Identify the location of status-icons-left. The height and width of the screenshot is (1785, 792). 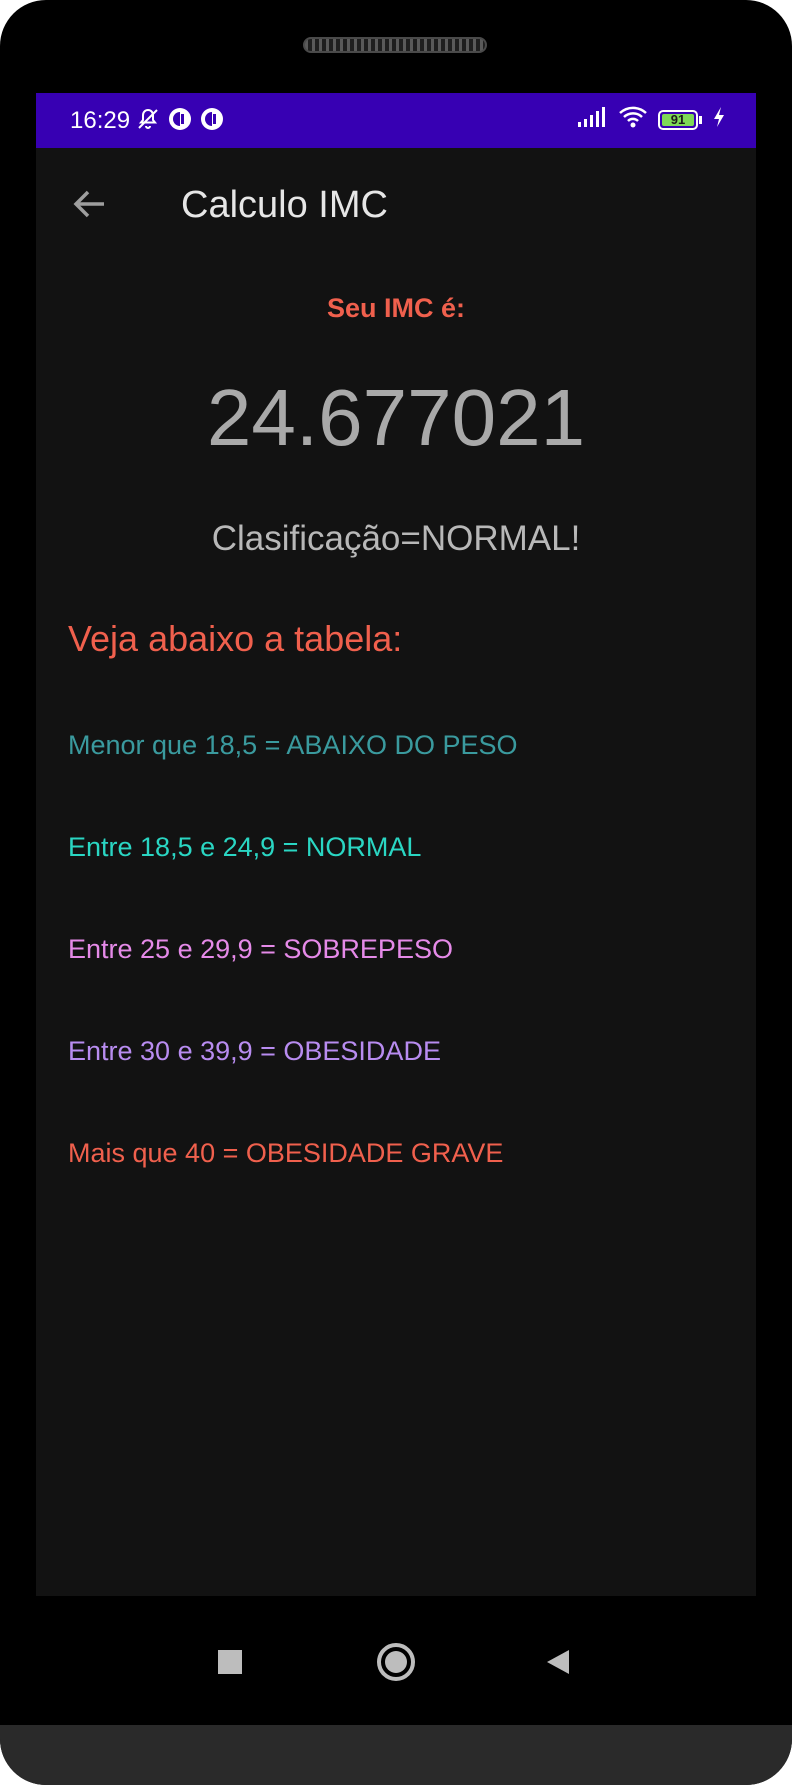
(180, 119).